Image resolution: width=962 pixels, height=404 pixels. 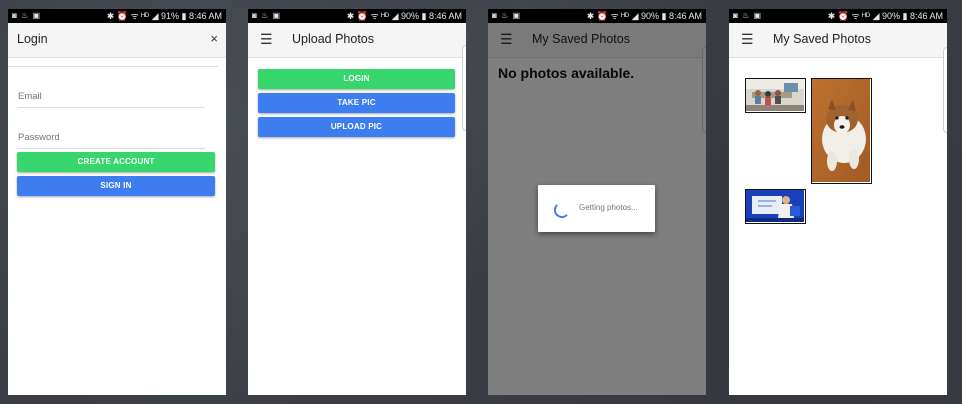 What do you see at coordinates (356, 79) in the screenshot?
I see `login-button: LOGIN` at bounding box center [356, 79].